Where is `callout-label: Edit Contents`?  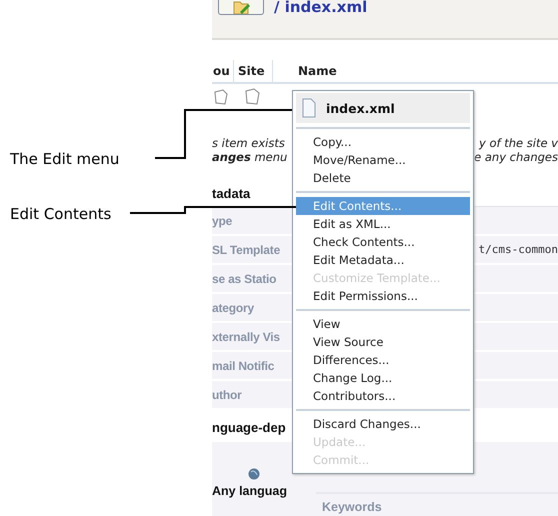 callout-label: Edit Contents is located at coordinates (61, 214).